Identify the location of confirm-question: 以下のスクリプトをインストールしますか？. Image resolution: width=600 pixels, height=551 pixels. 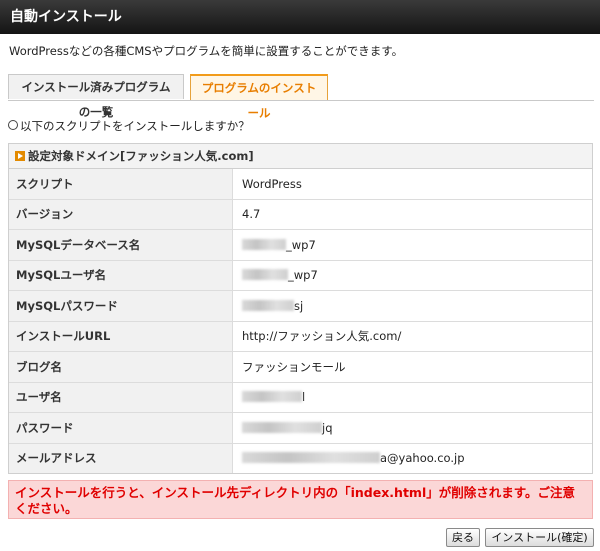
(129, 126).